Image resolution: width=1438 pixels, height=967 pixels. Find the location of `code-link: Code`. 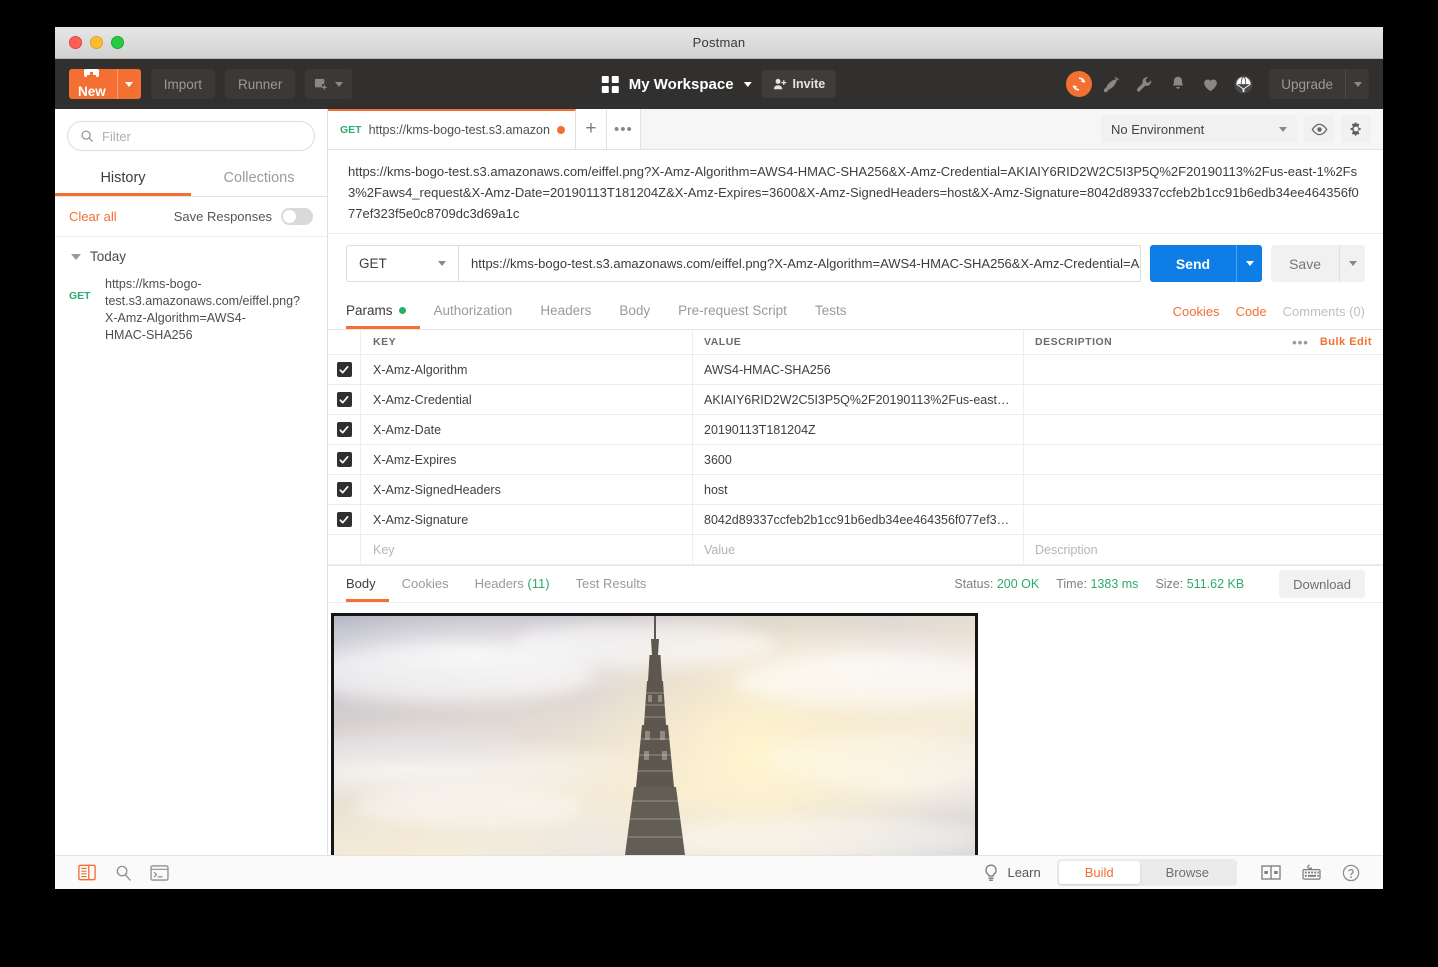

code-link: Code is located at coordinates (1251, 311).